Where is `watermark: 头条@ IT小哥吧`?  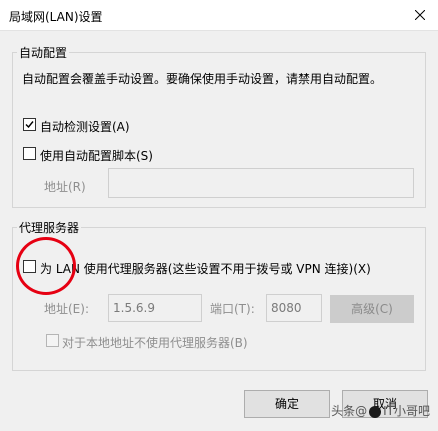 watermark: 头条@ IT小哥吧 is located at coordinates (380, 410).